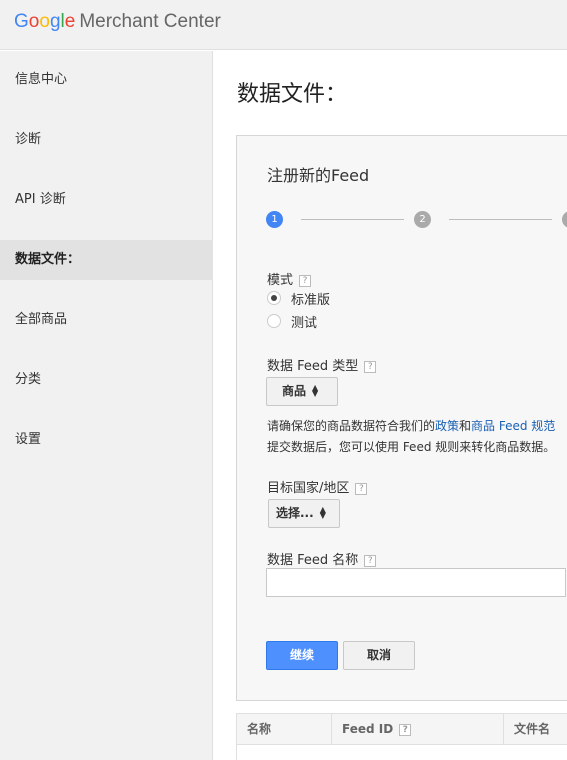 This screenshot has width=567, height=760. Describe the element at coordinates (284, 729) in the screenshot. I see `column-header-name: 名称` at that location.